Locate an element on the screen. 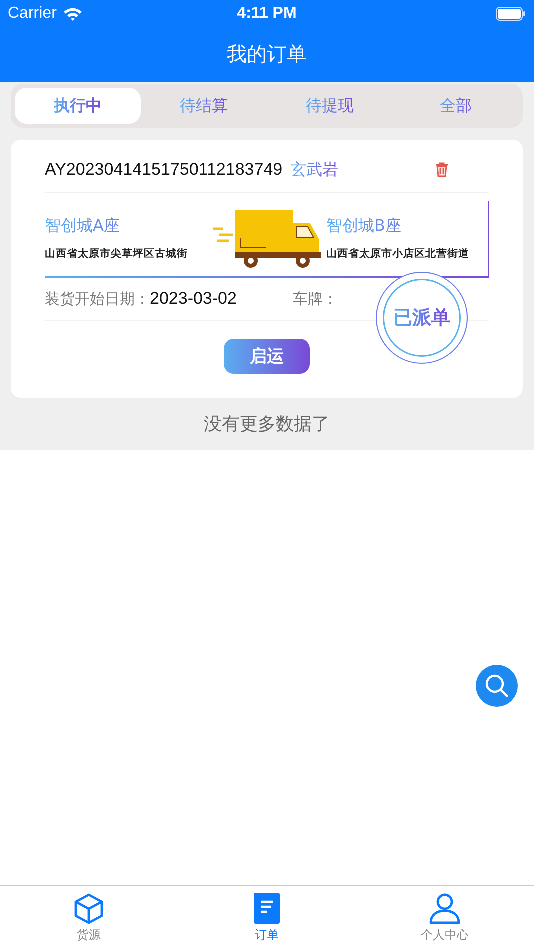  date-value: 2023-03-02 is located at coordinates (193, 299).